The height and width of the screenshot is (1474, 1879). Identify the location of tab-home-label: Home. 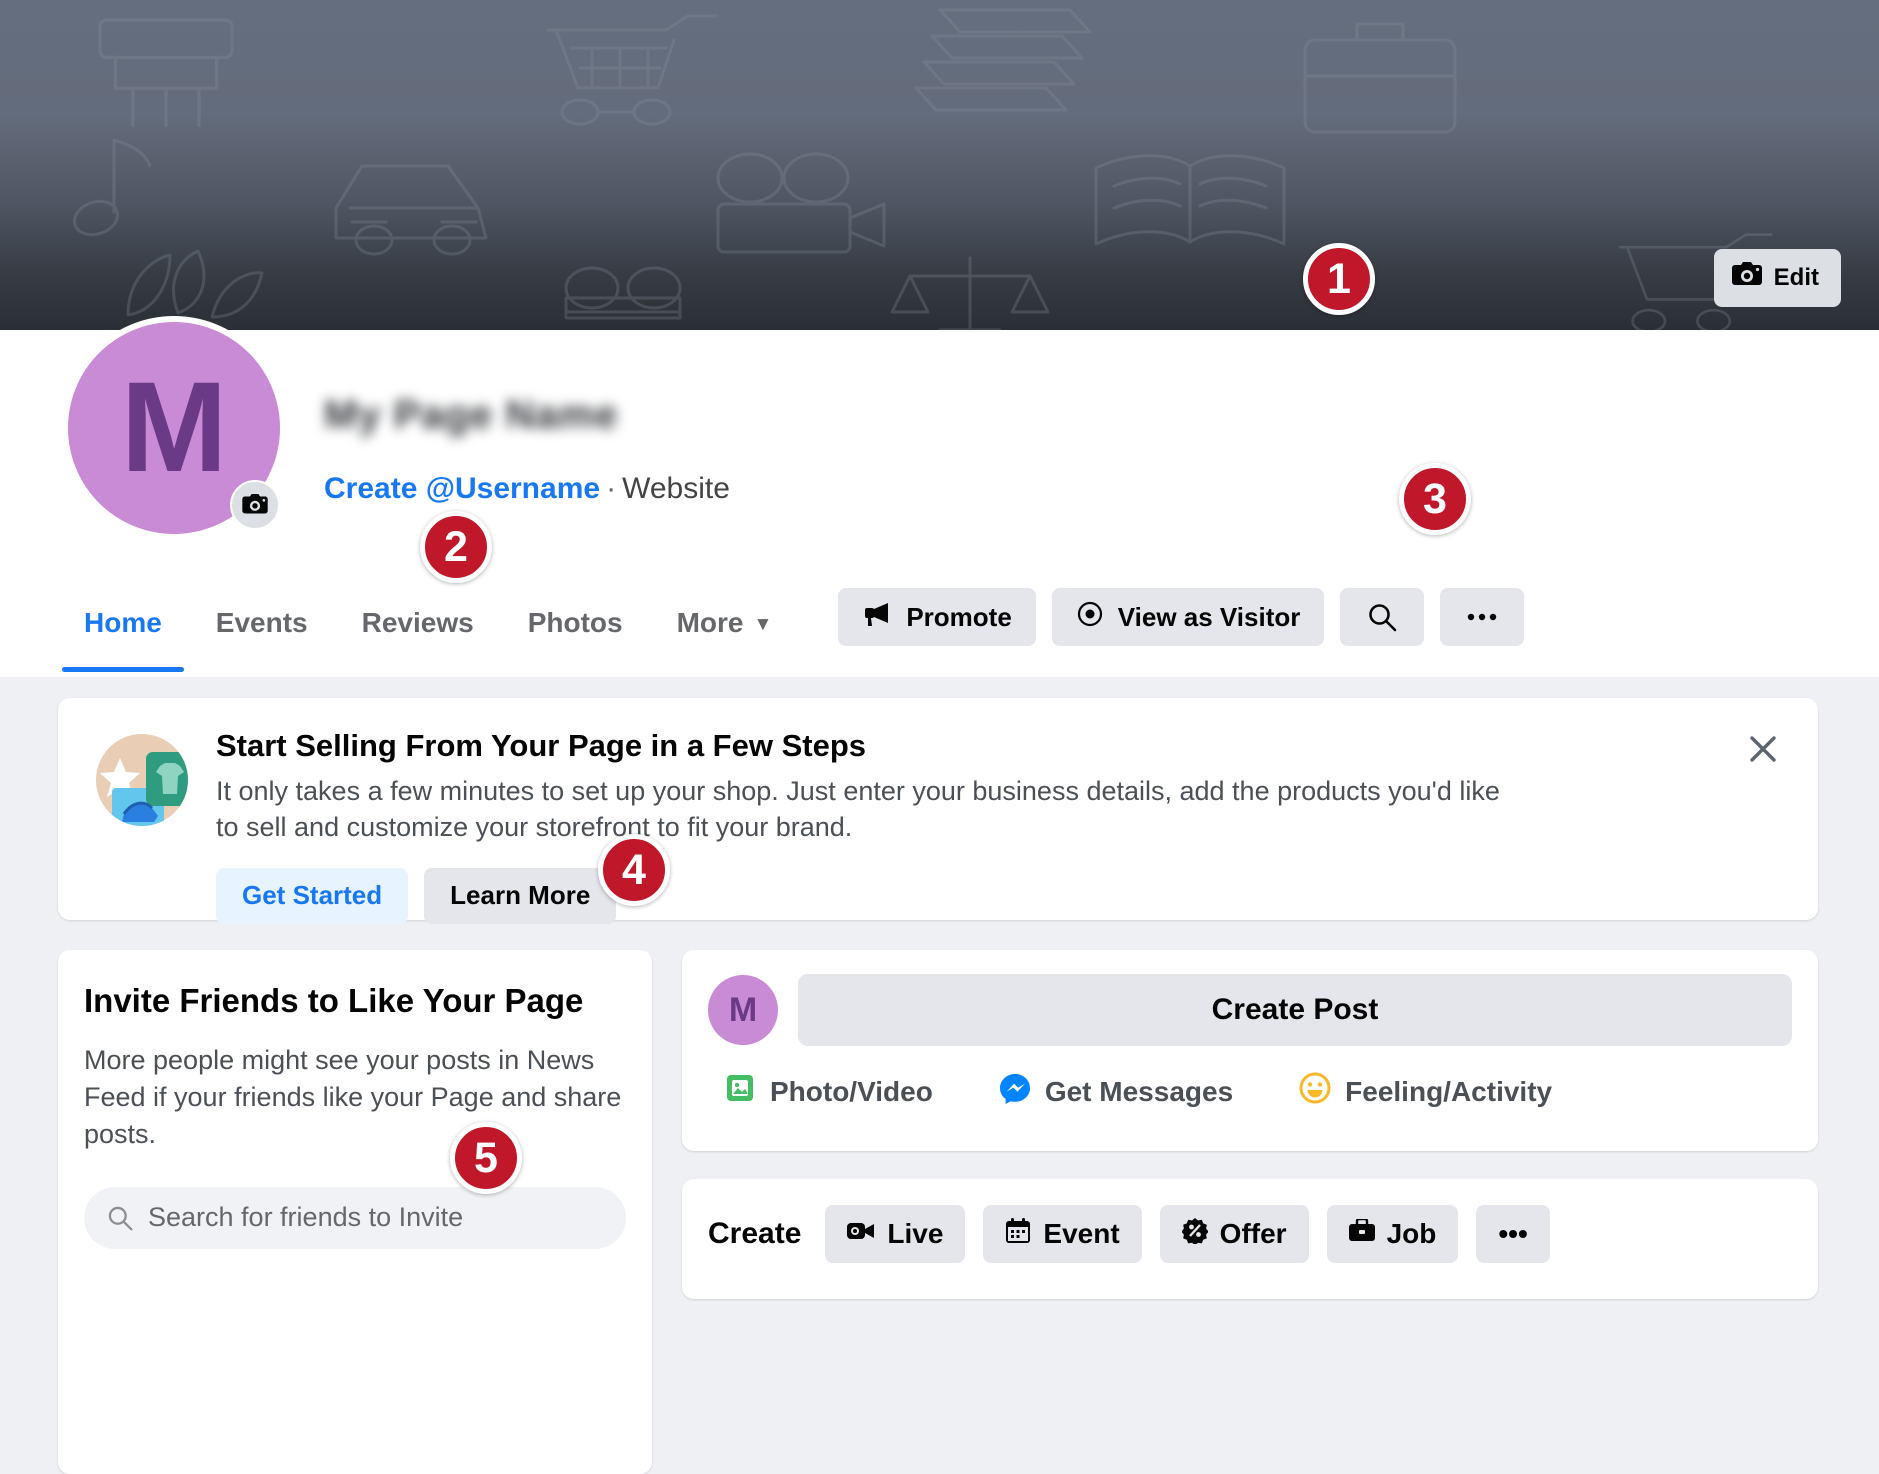
(123, 622).